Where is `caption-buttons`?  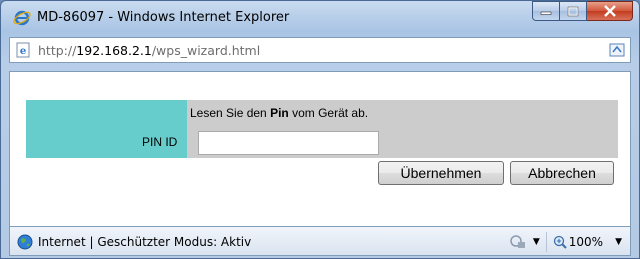
caption-buttons is located at coordinates (582, 12).